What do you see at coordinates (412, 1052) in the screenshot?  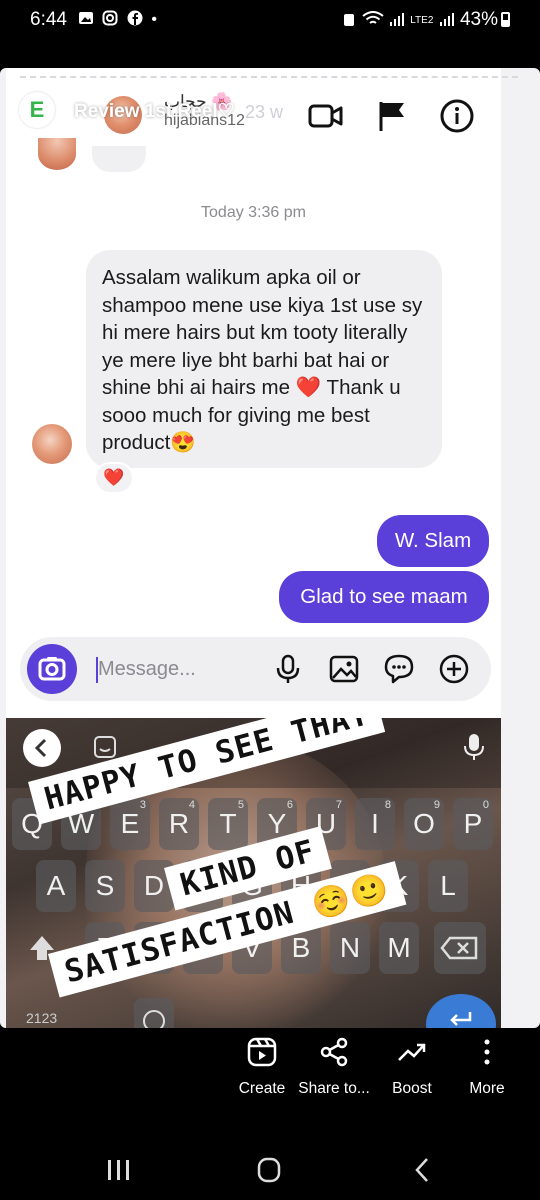 I see `trend-up-icon` at bounding box center [412, 1052].